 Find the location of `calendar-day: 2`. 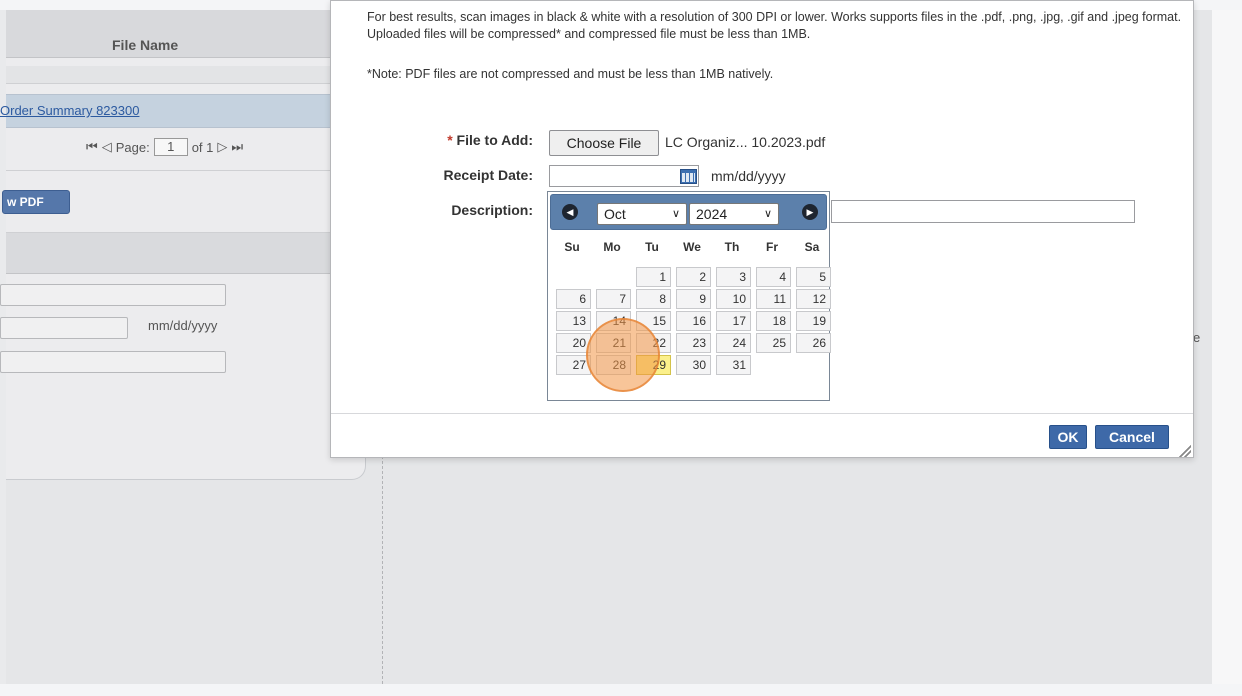

calendar-day: 2 is located at coordinates (693, 277).